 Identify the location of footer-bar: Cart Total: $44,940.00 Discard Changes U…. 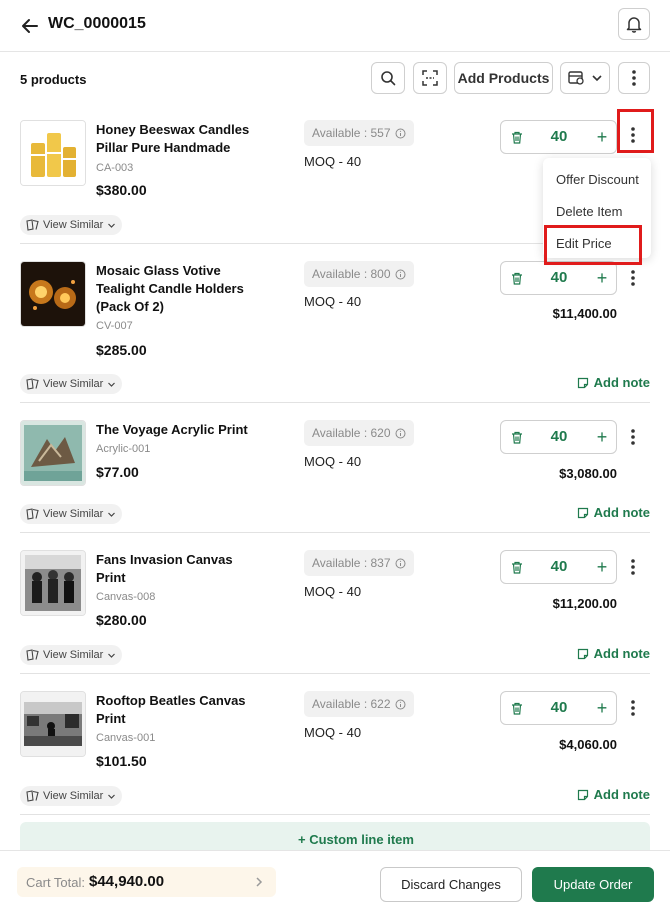
(335, 883).